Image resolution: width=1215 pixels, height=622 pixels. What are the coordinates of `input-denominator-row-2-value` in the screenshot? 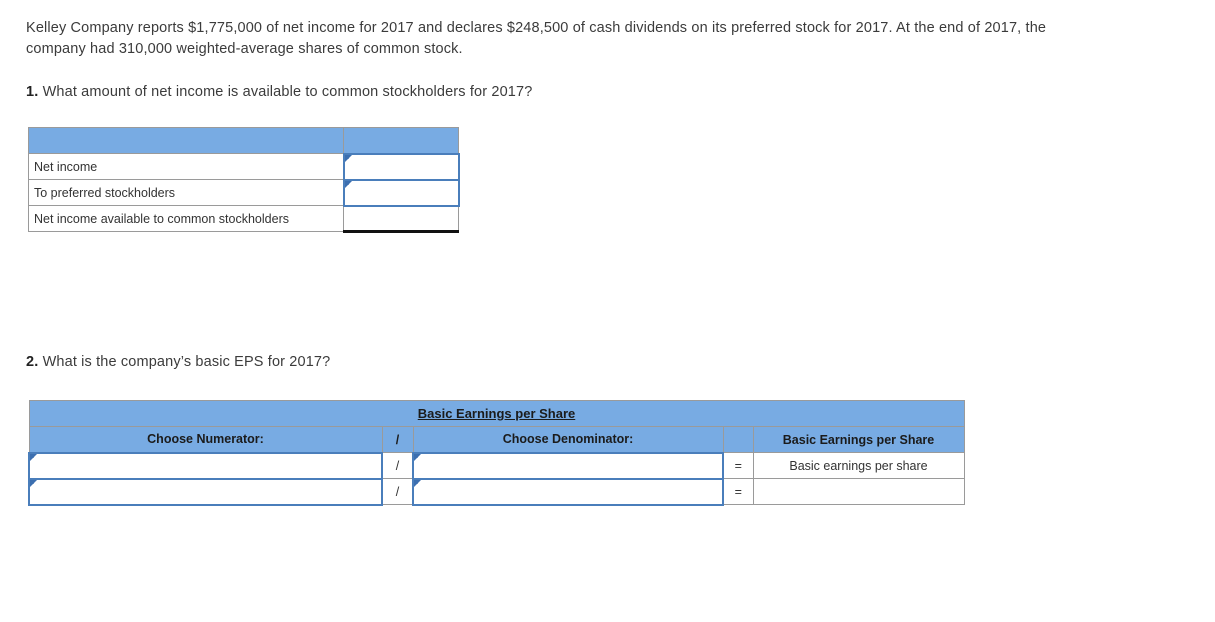 It's located at (417, 492).